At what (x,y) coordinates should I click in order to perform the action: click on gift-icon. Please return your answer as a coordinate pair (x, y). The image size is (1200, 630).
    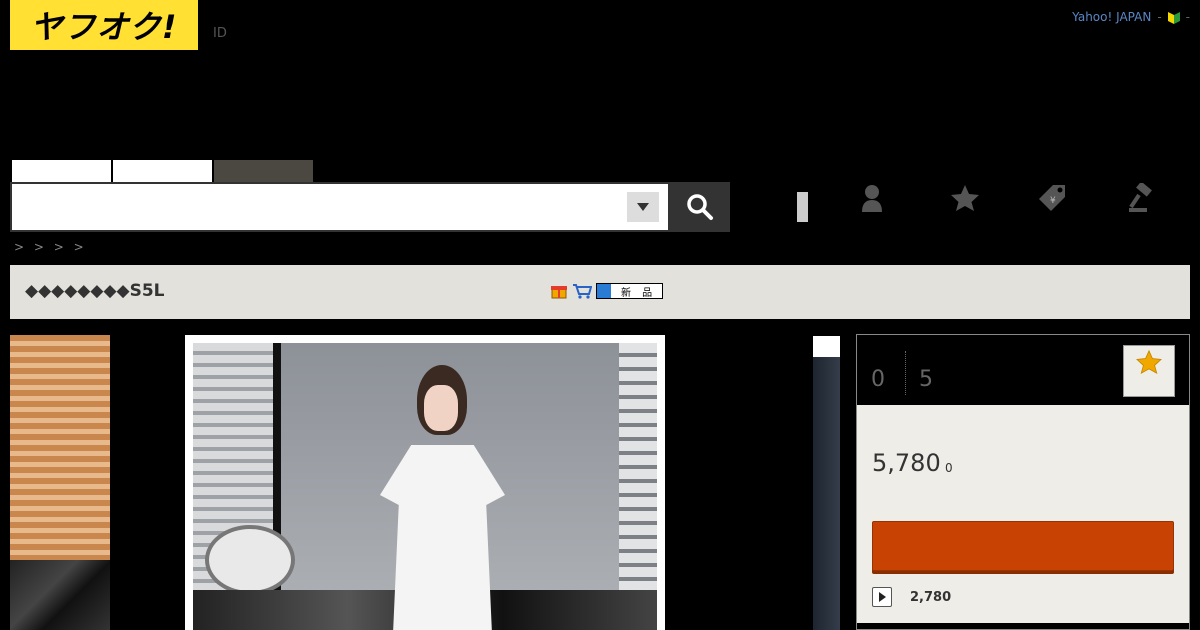
    Looking at the image, I should click on (559, 292).